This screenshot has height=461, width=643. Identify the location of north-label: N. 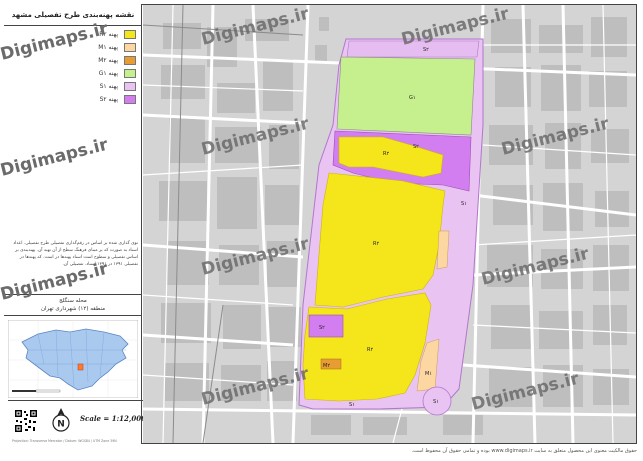
(61, 425).